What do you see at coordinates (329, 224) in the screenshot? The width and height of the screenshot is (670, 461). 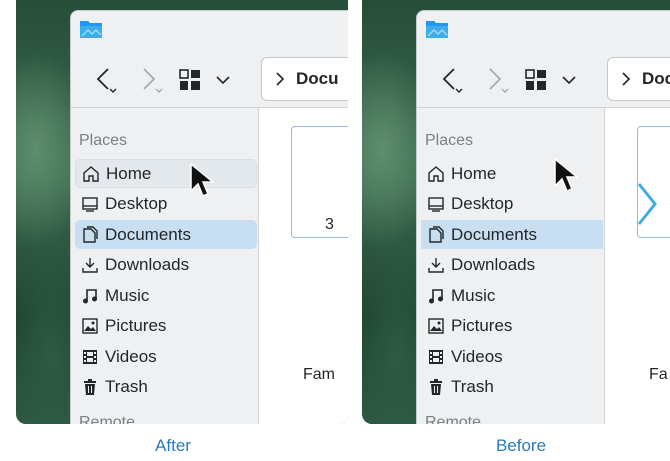 I see `file-item-label: 3` at bounding box center [329, 224].